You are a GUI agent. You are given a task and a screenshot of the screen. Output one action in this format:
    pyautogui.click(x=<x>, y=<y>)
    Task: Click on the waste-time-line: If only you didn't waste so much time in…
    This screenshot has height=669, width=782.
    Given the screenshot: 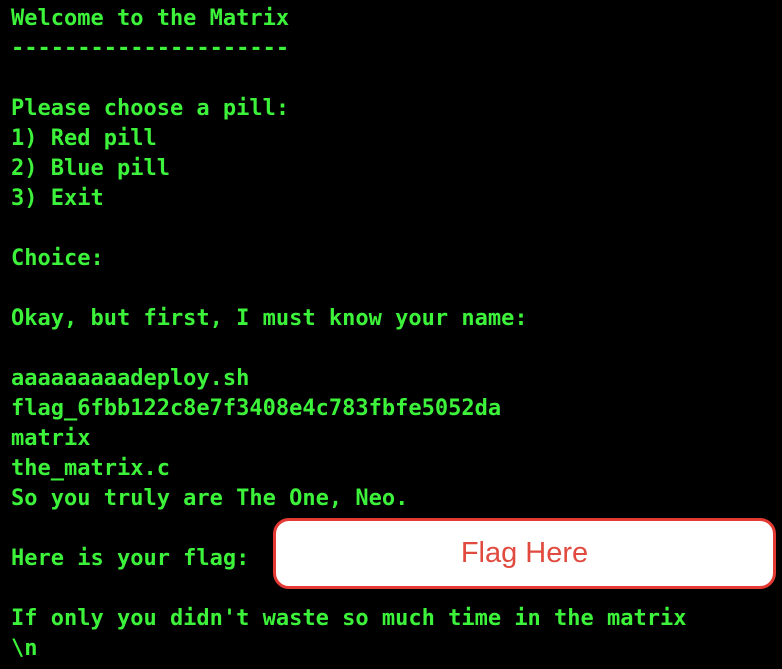 What is the action you would take?
    pyautogui.click(x=349, y=618)
    